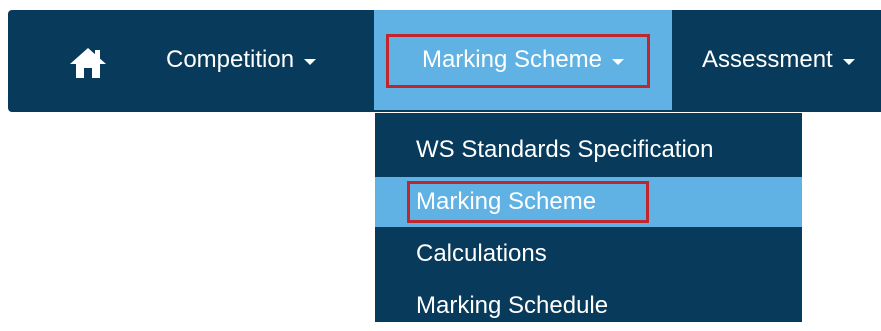  I want to click on nav-competition: Competition, so click(241, 60).